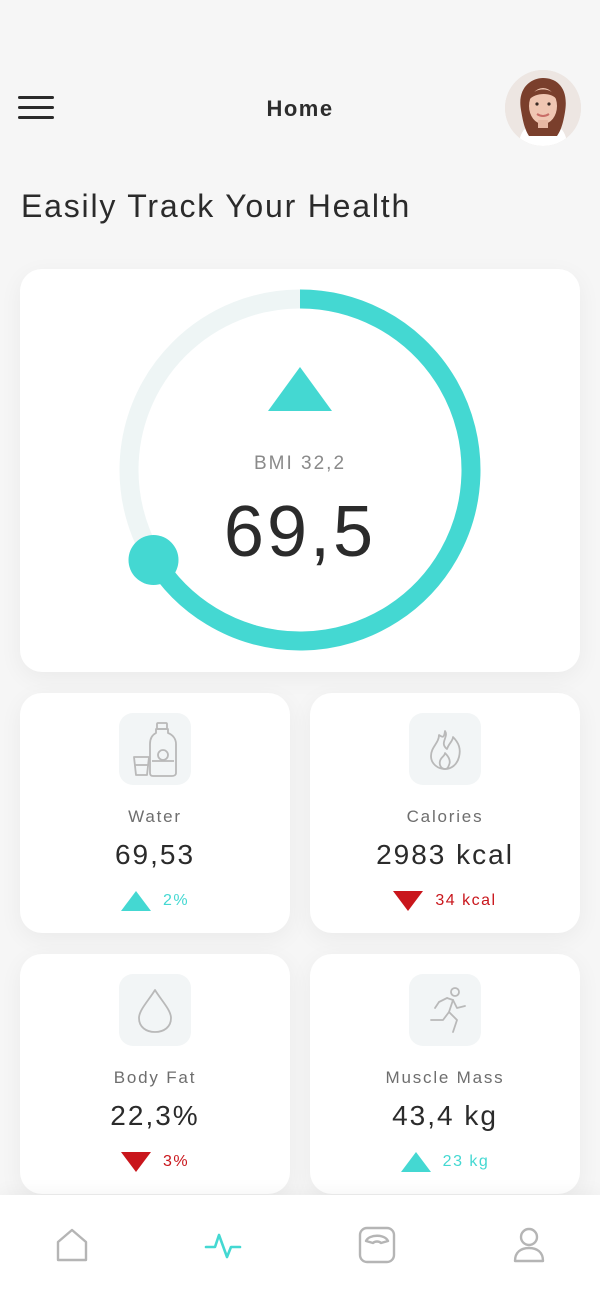  Describe the element at coordinates (466, 1162) in the screenshot. I see `change-value: 23 kg` at that location.